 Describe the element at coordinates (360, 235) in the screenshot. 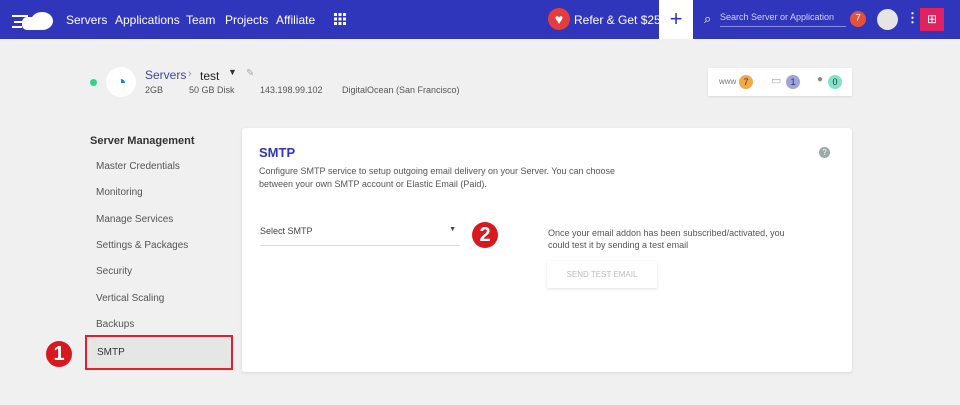

I see `smtp-select: Select SMTP ▼` at that location.